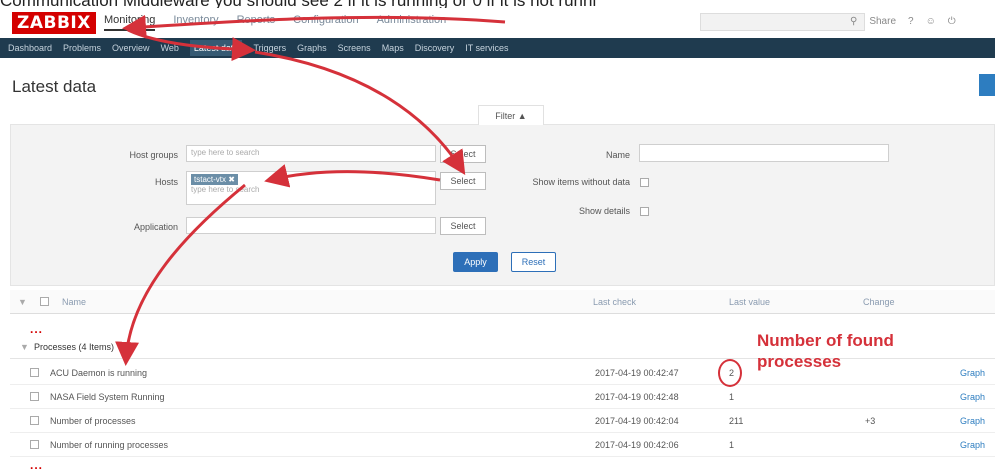  Describe the element at coordinates (393, 48) in the screenshot. I see `subnav-maps: Maps` at that location.